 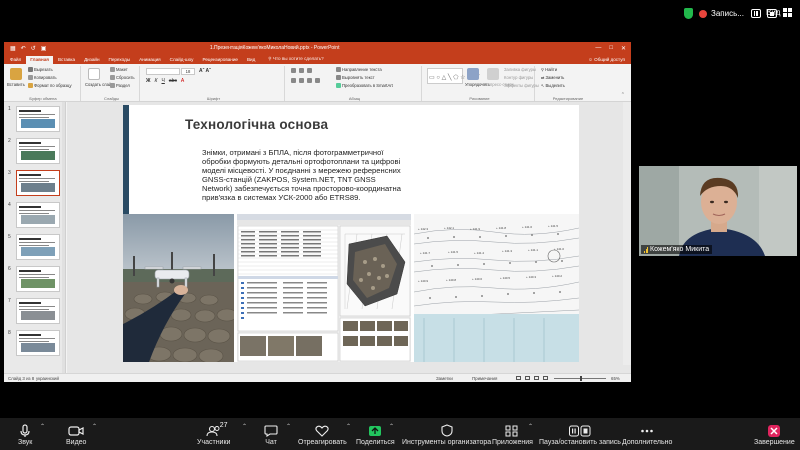 I want to click on copy-button: Копировать, so click(x=42, y=77).